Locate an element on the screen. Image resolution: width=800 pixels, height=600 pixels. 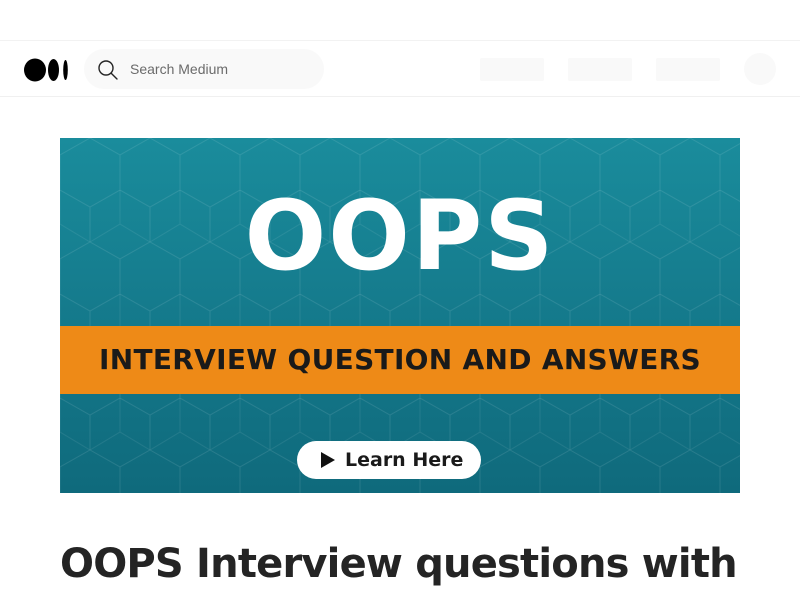
hero-title: OOPS is located at coordinates (400, 236).